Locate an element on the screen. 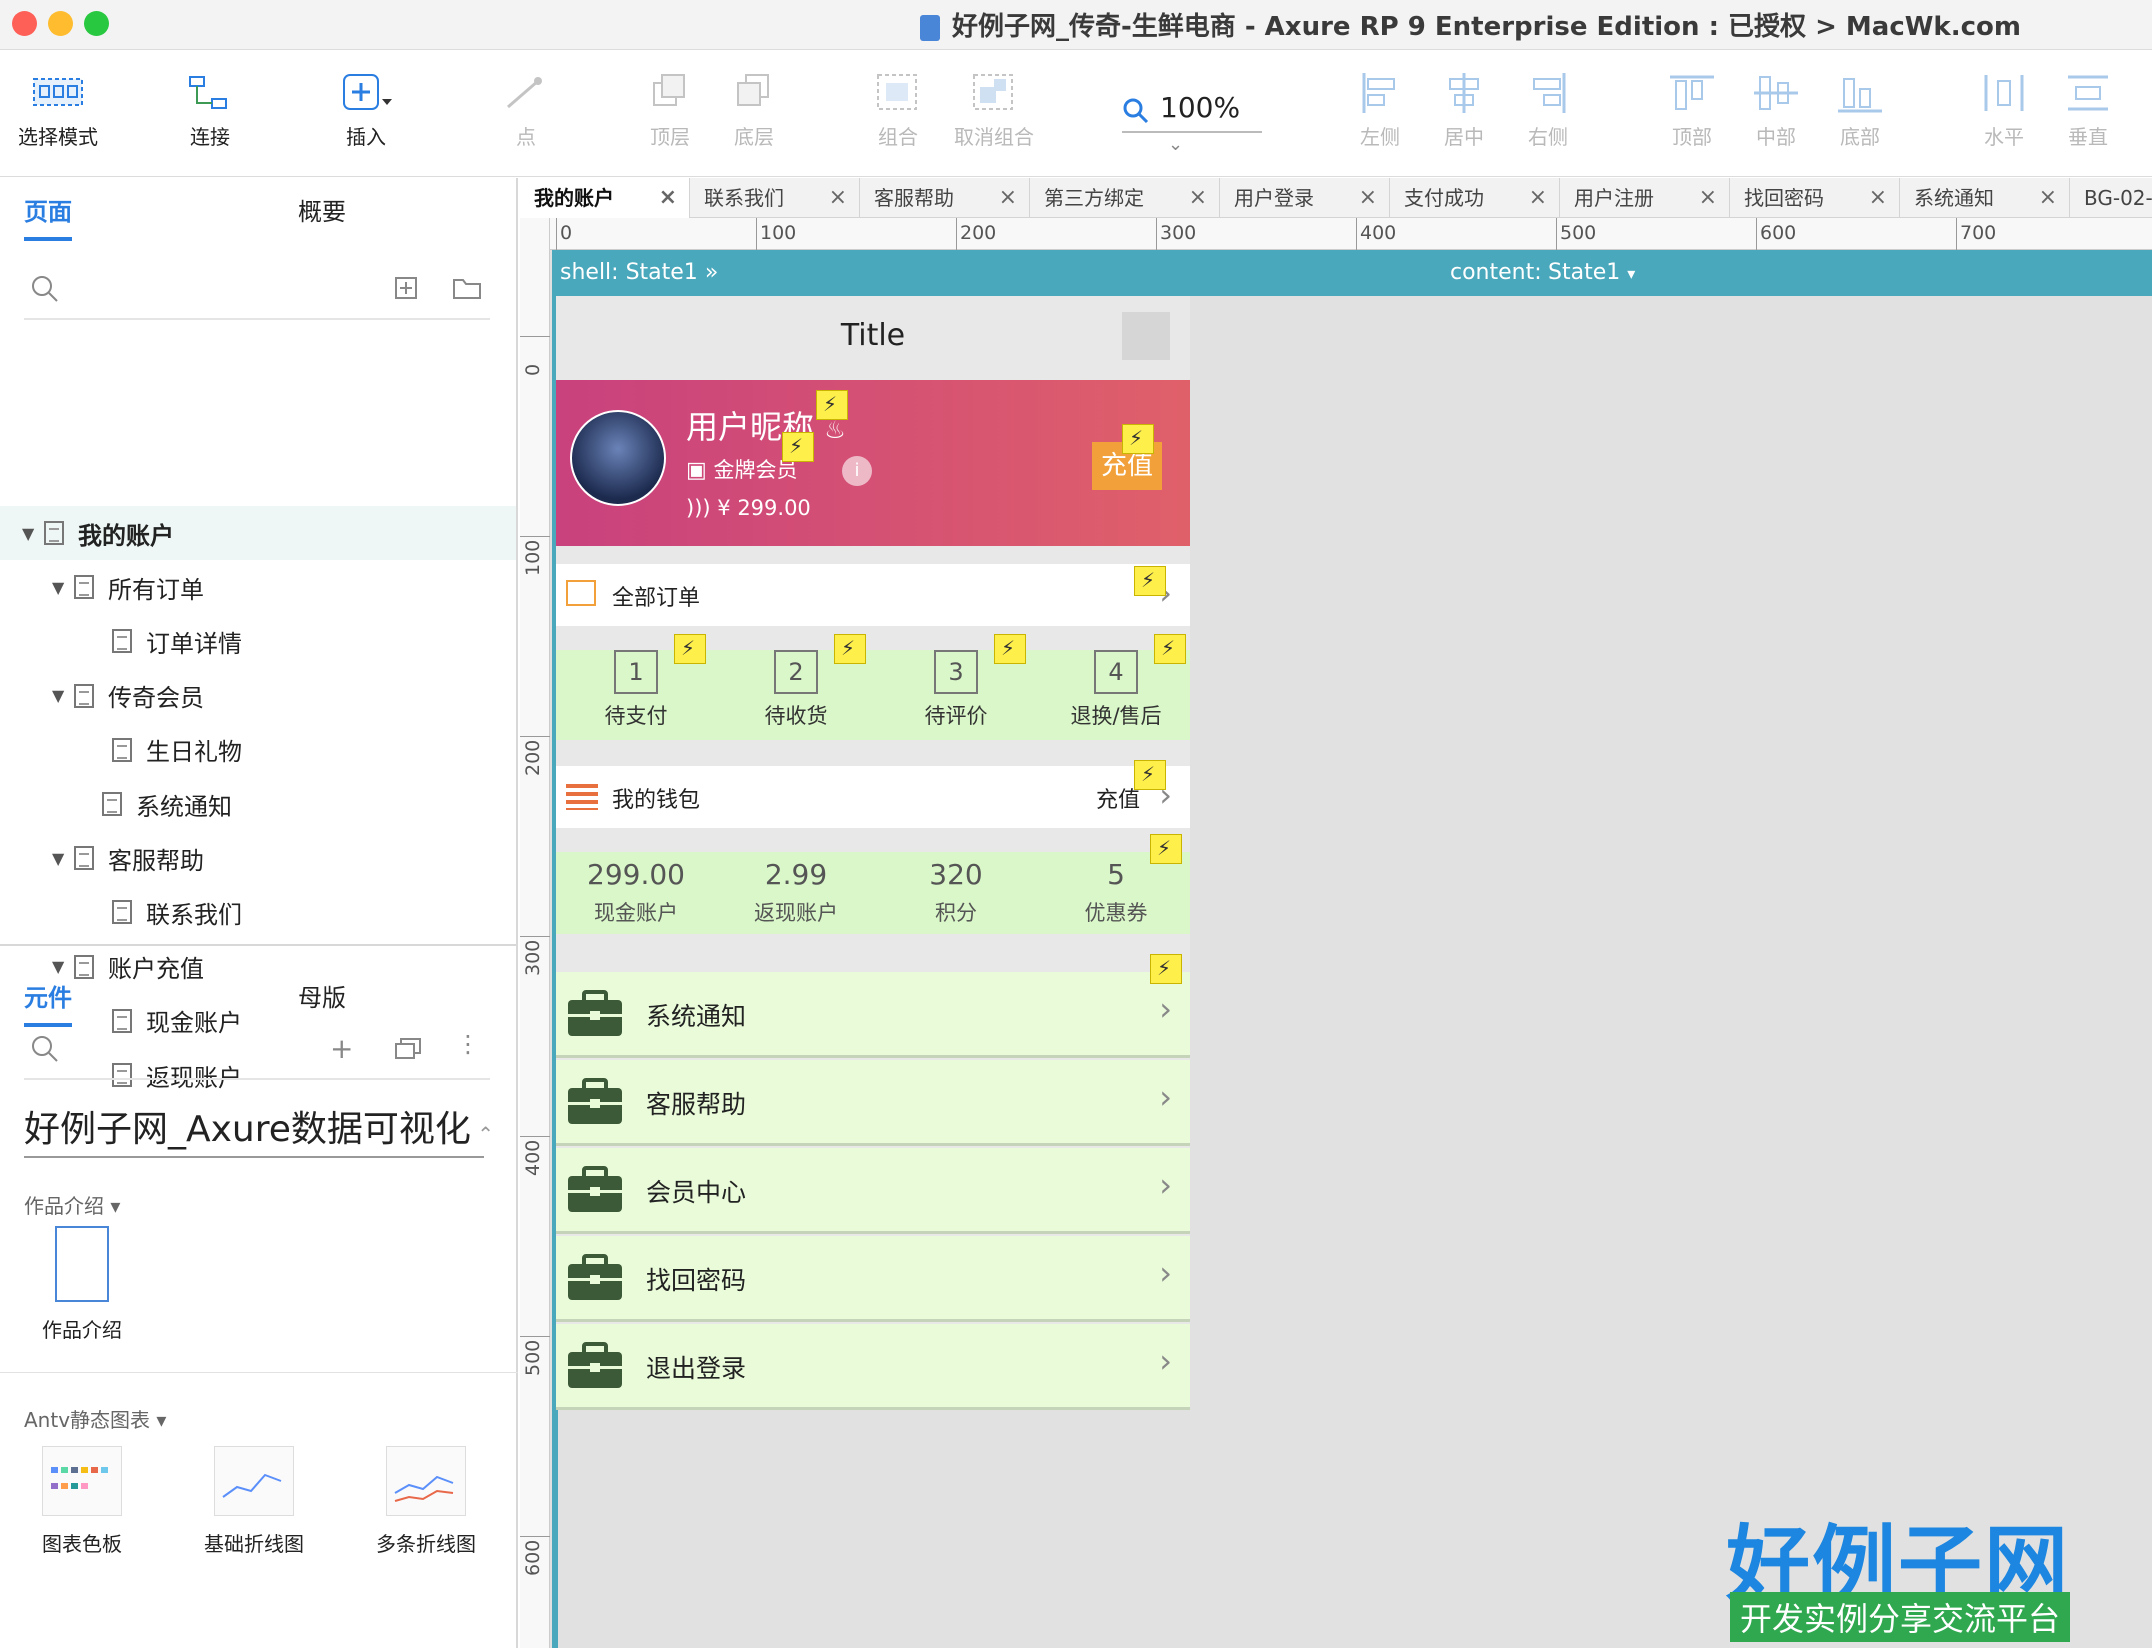 This screenshot has height=1648, width=2152. align-bottom-button: 底部 is located at coordinates (1860, 109).